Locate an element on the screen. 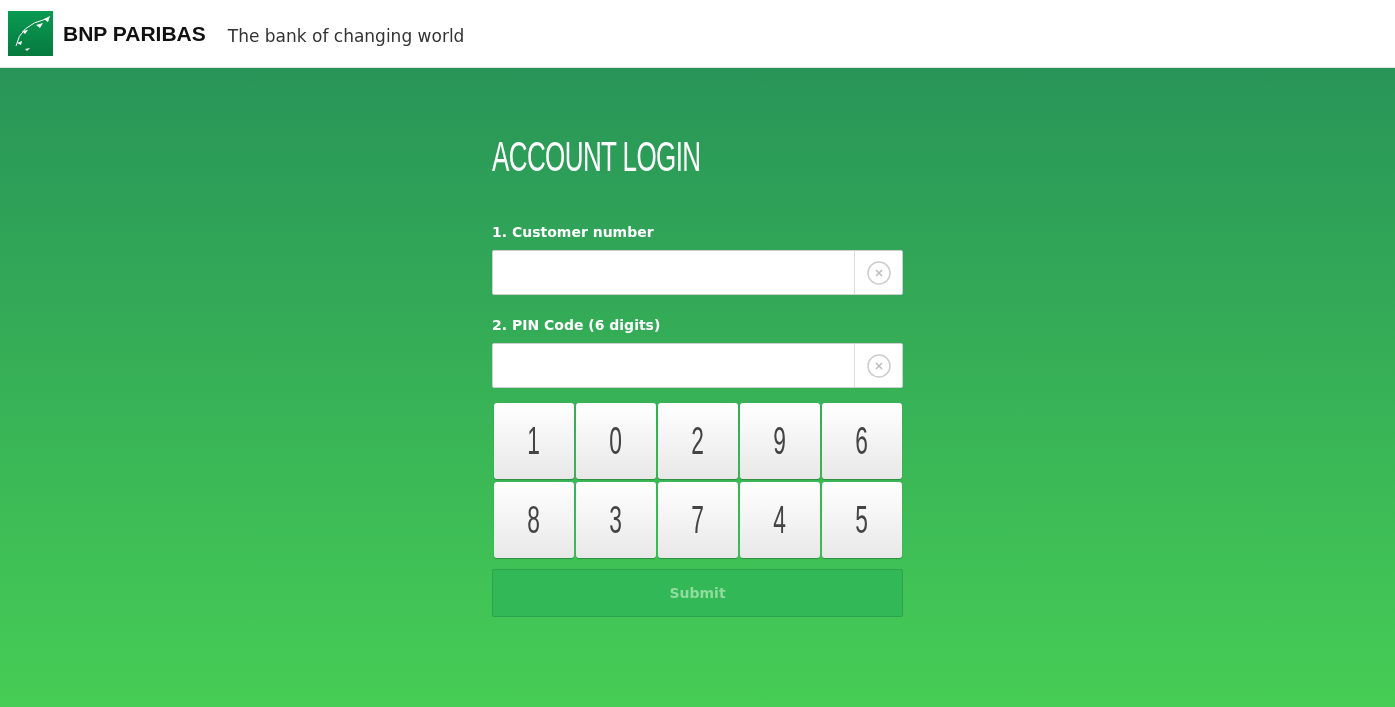 This screenshot has width=1395, height=707. logo-icon is located at coordinates (30, 33).